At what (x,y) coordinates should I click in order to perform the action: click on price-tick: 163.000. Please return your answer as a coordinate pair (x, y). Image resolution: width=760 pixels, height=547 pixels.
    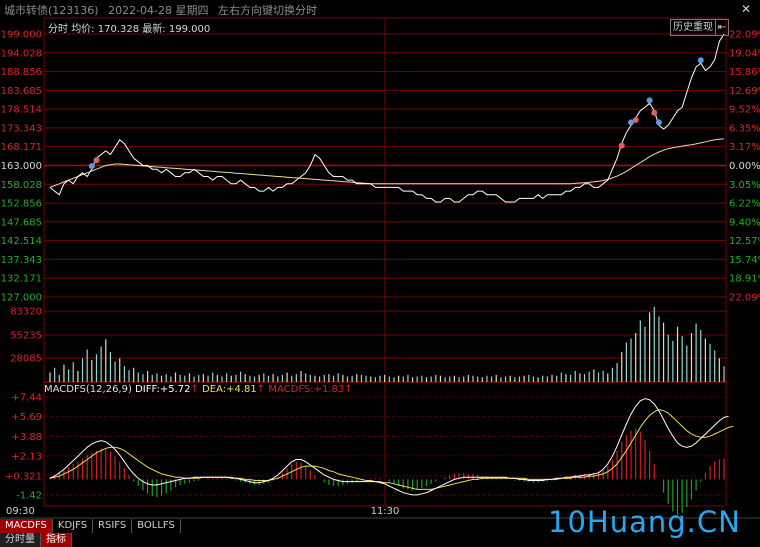
    Looking at the image, I should click on (21, 166).